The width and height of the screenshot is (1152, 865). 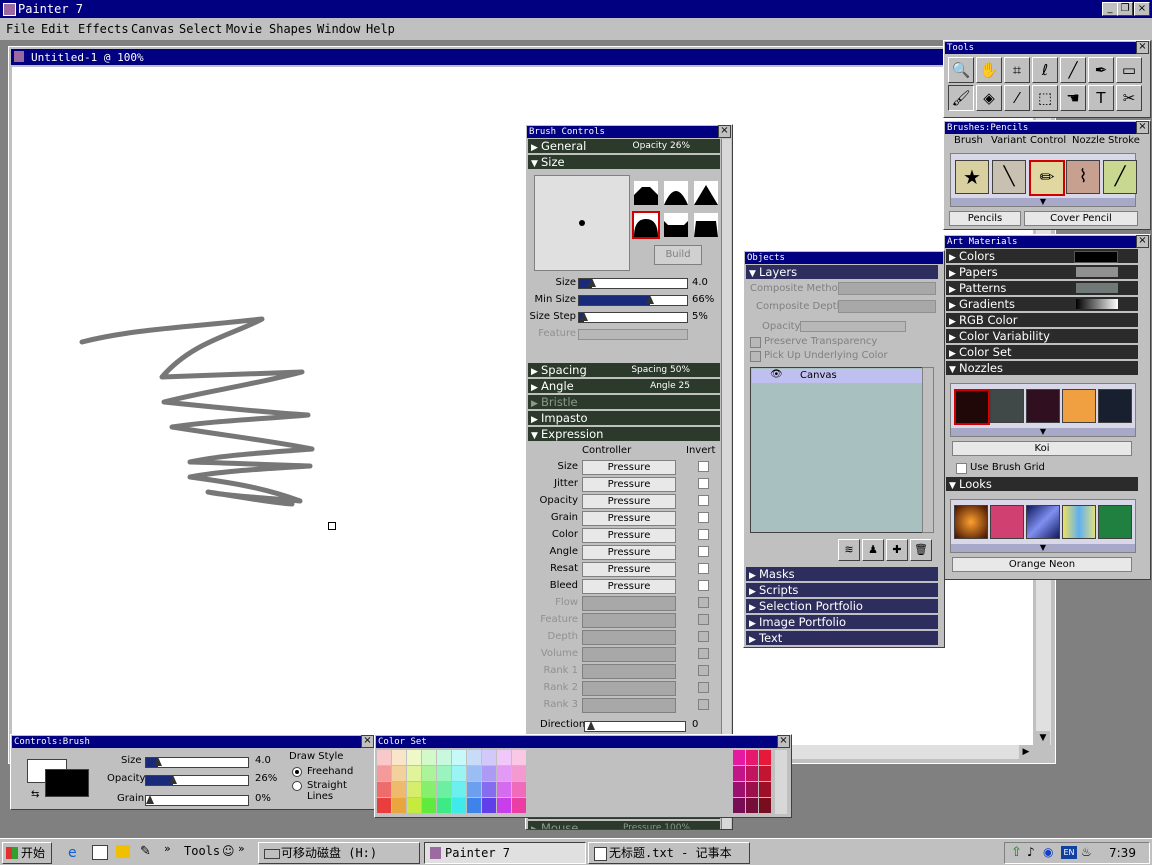 I want to click on layers-scrollbar, so click(x=928, y=450).